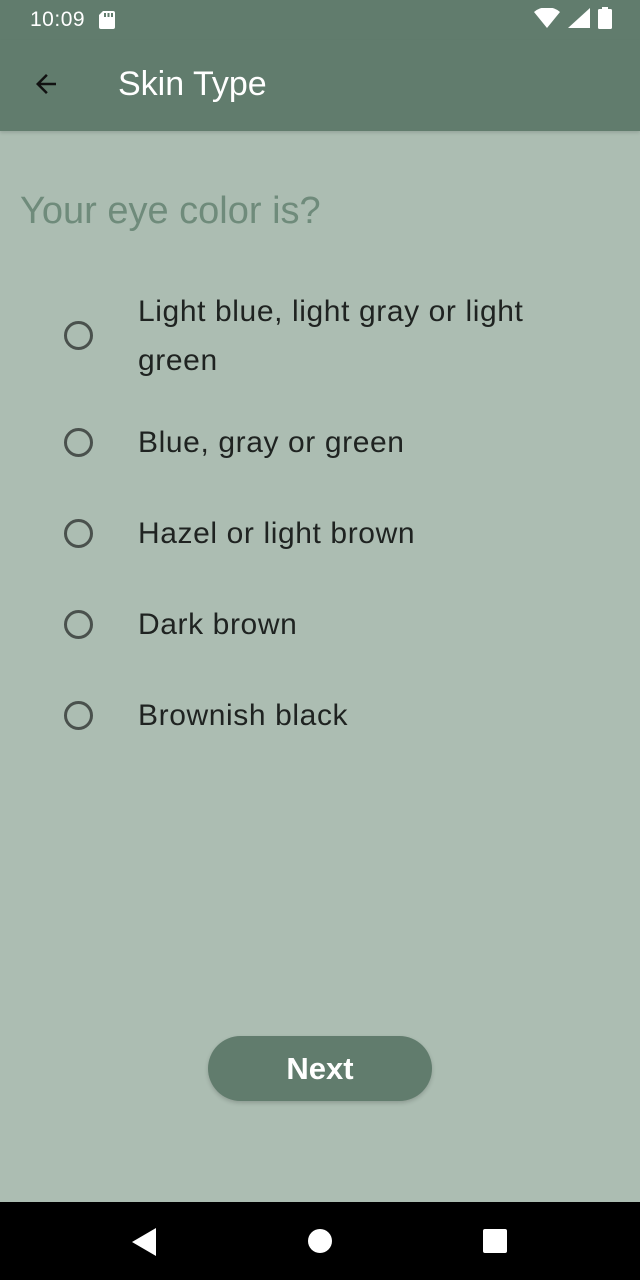 The height and width of the screenshot is (1280, 640). Describe the element at coordinates (107, 20) in the screenshot. I see `sd-card-icon` at that location.